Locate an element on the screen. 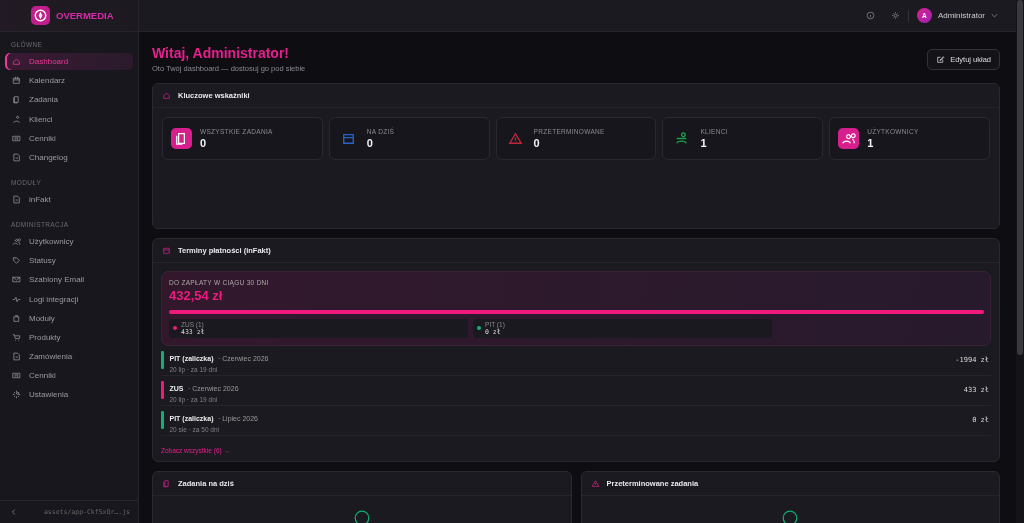  sidebar-item: Dashboard is located at coordinates (69, 61).